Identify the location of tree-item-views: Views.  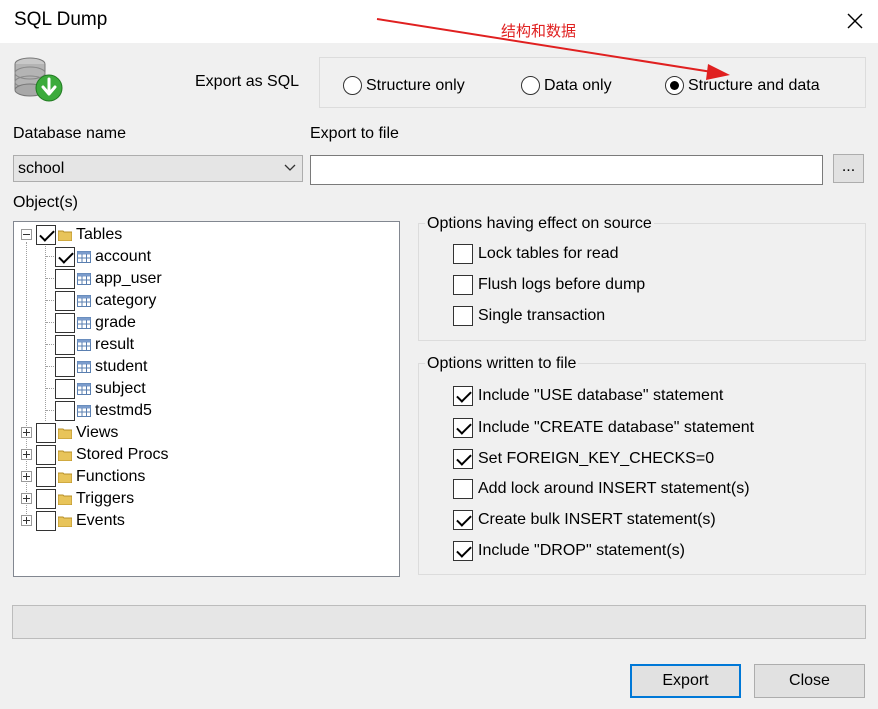
(77, 433).